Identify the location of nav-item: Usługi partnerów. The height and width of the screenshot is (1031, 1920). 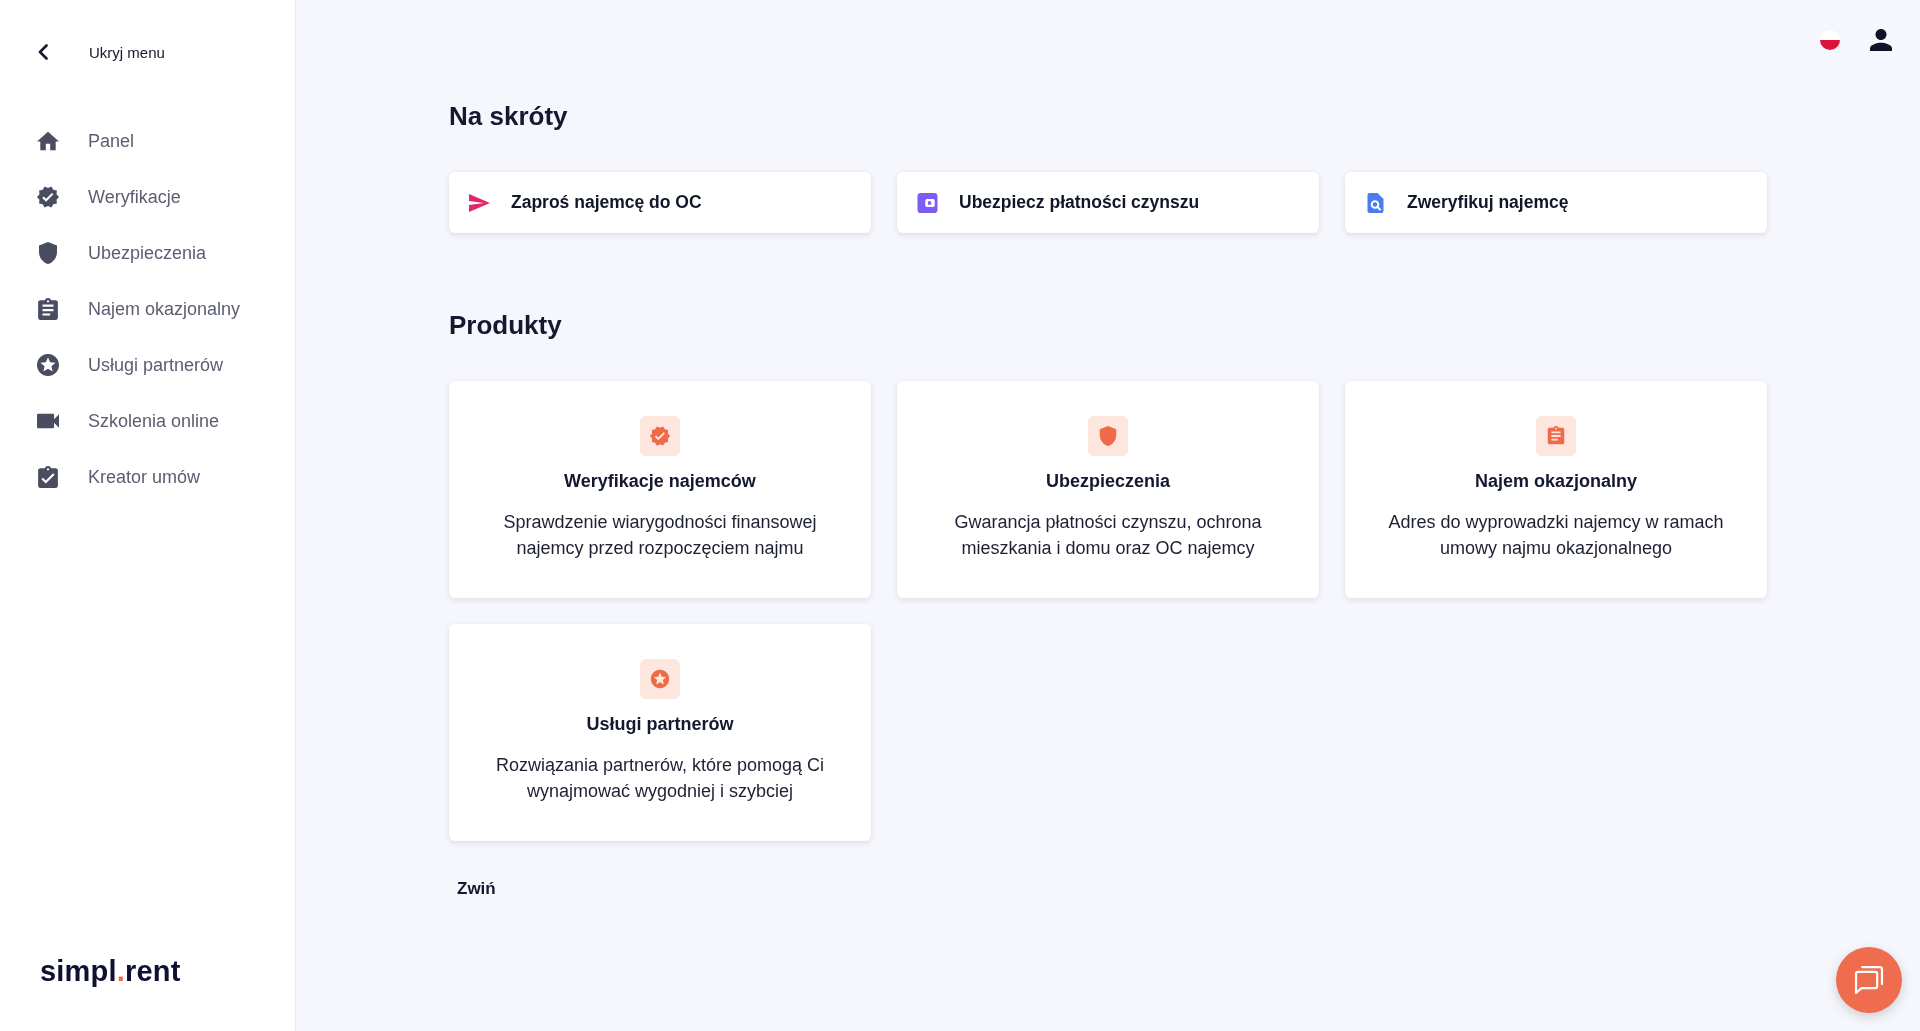
(130, 365).